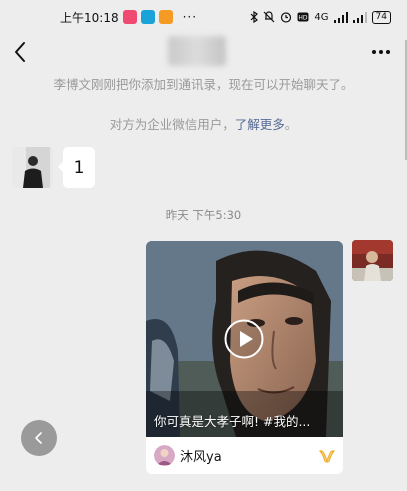 The image size is (407, 491). What do you see at coordinates (203, 84) in the screenshot?
I see `contact-added-notice: 李博文刚刚把你添加到通讯录，现在可以开始聊天了。` at bounding box center [203, 84].